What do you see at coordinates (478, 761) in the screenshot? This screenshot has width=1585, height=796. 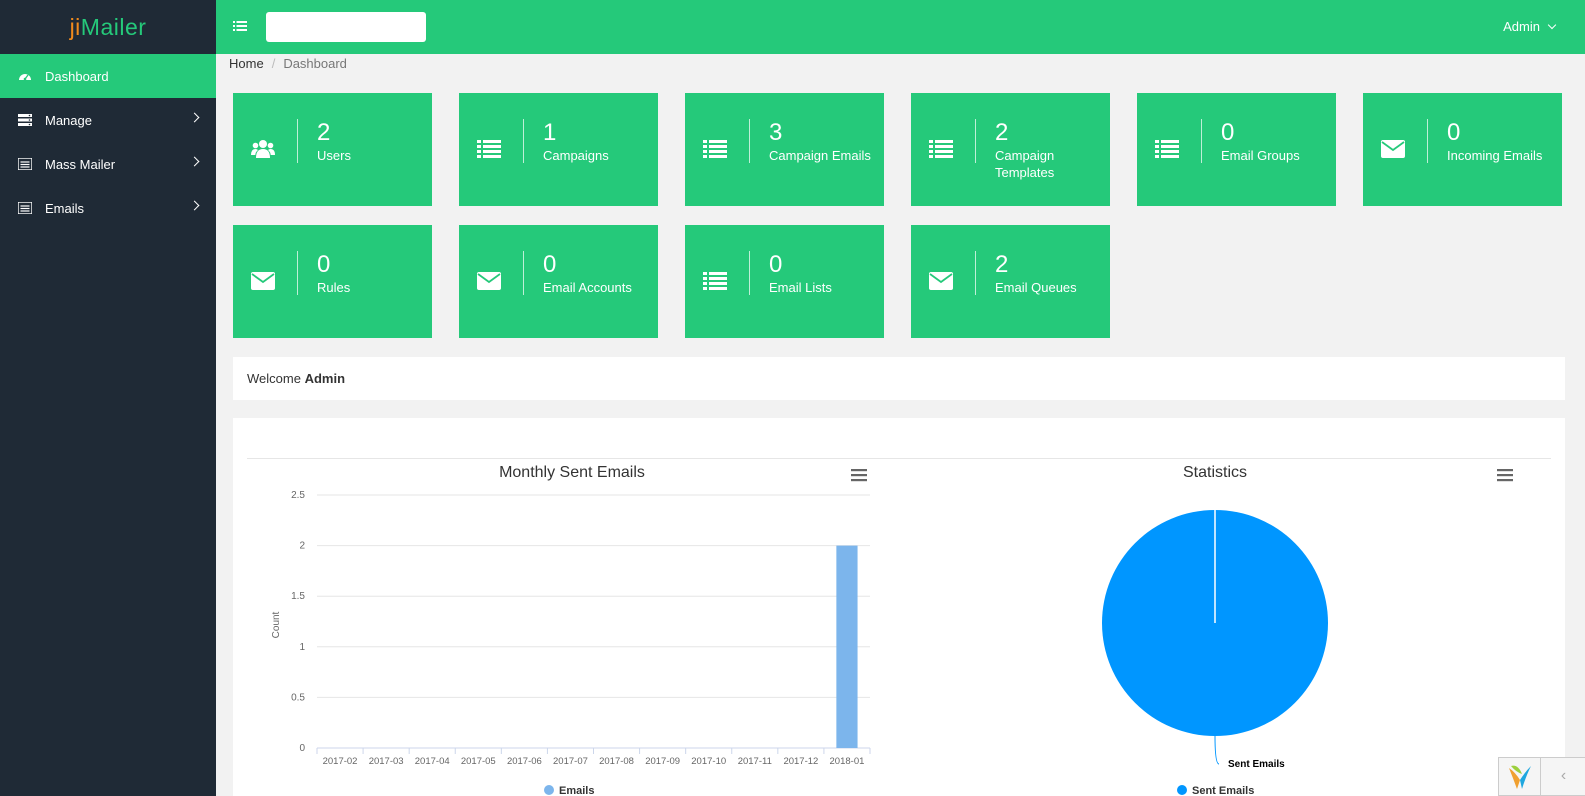 I see `x-tick-label: 2017-05` at bounding box center [478, 761].